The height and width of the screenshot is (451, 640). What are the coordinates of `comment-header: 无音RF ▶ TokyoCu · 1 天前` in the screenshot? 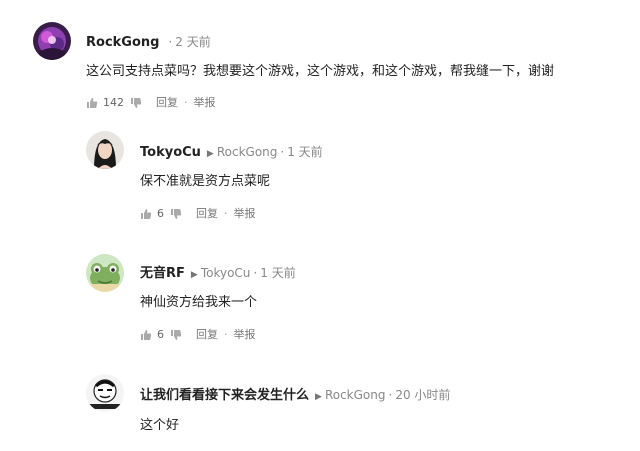 It's located at (218, 274).